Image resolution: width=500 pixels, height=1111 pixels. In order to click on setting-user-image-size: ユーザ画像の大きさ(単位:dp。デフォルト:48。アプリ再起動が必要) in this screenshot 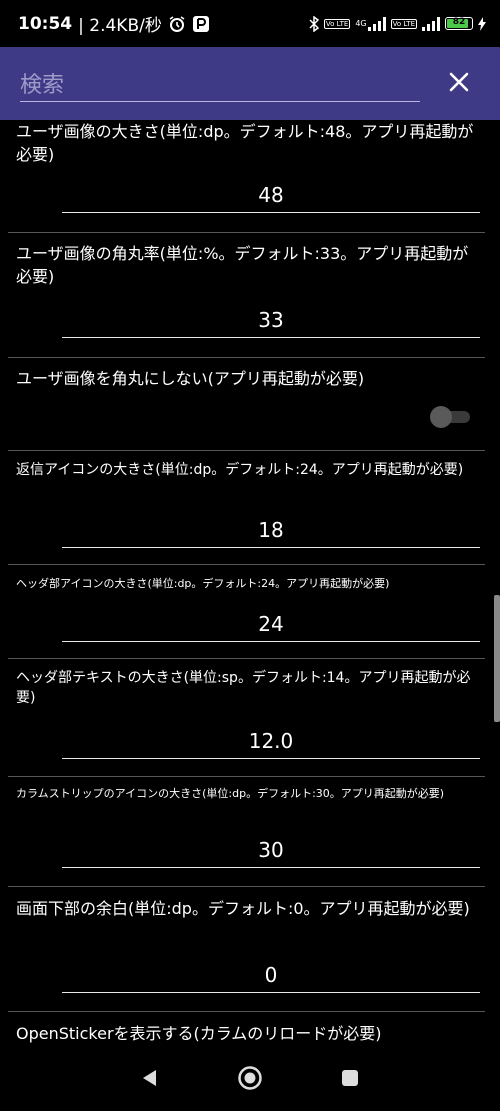, I will do `click(250, 143)`.